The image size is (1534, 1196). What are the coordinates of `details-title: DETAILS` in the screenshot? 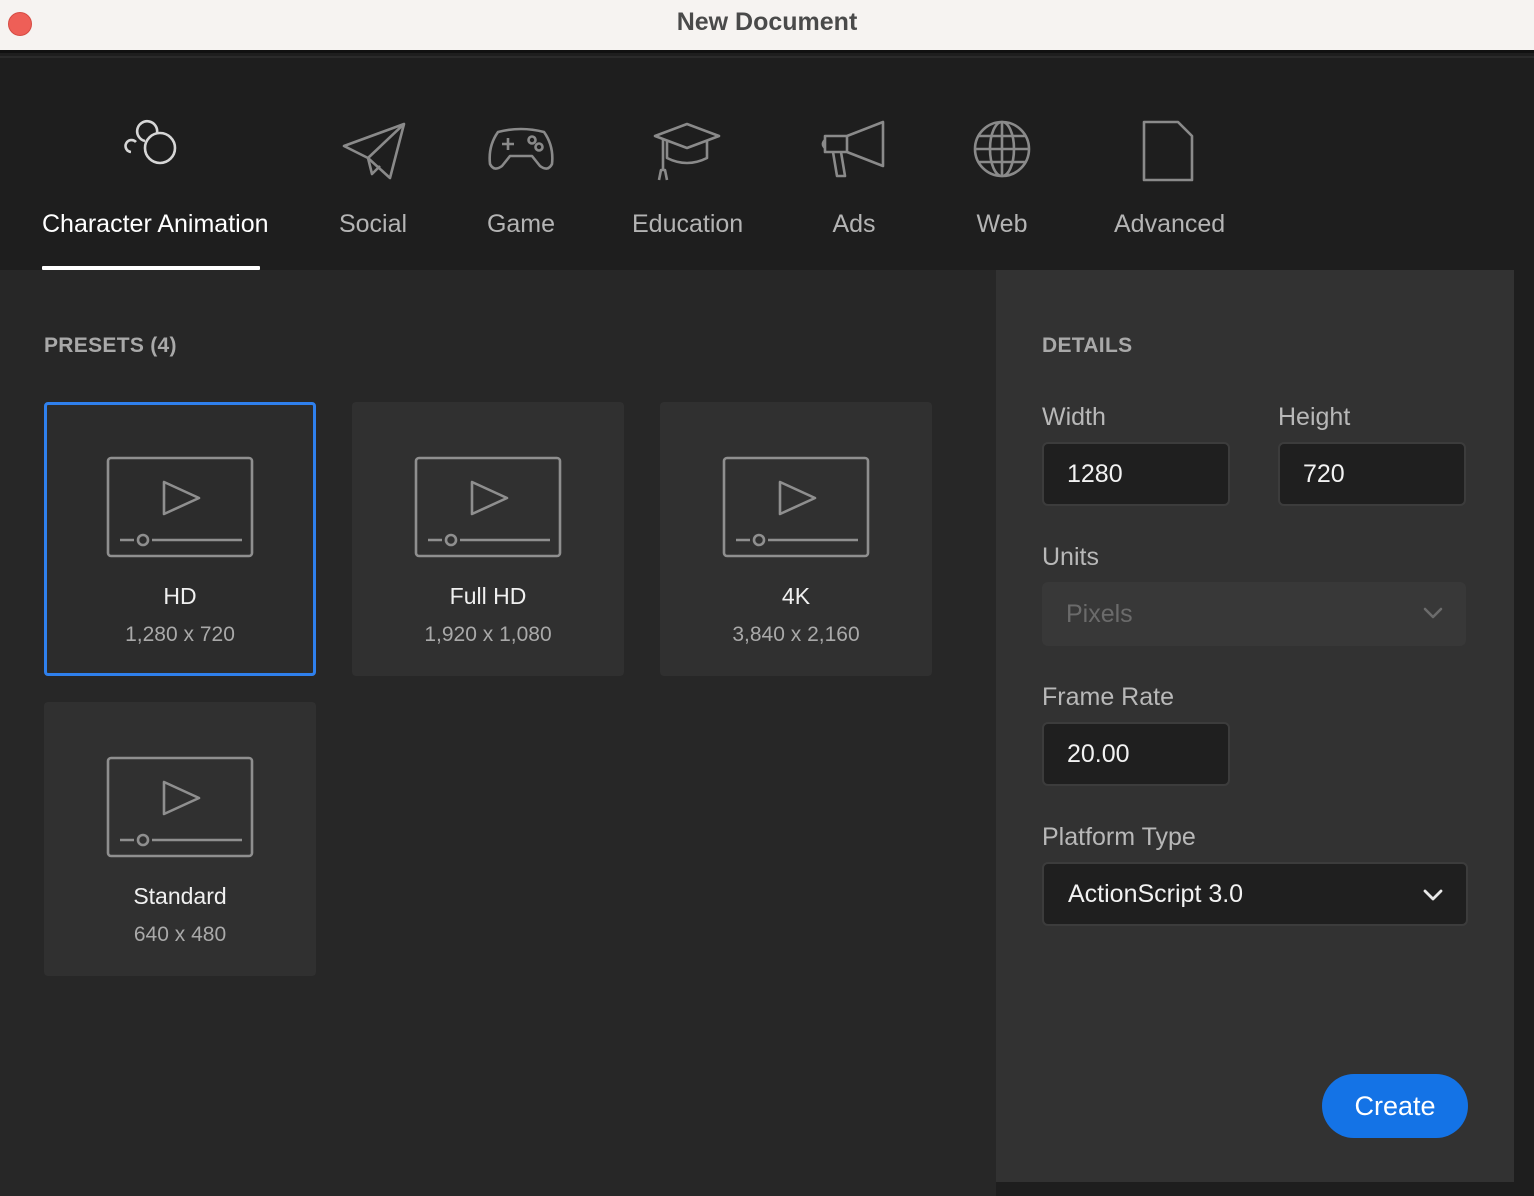 It's located at (1087, 345).